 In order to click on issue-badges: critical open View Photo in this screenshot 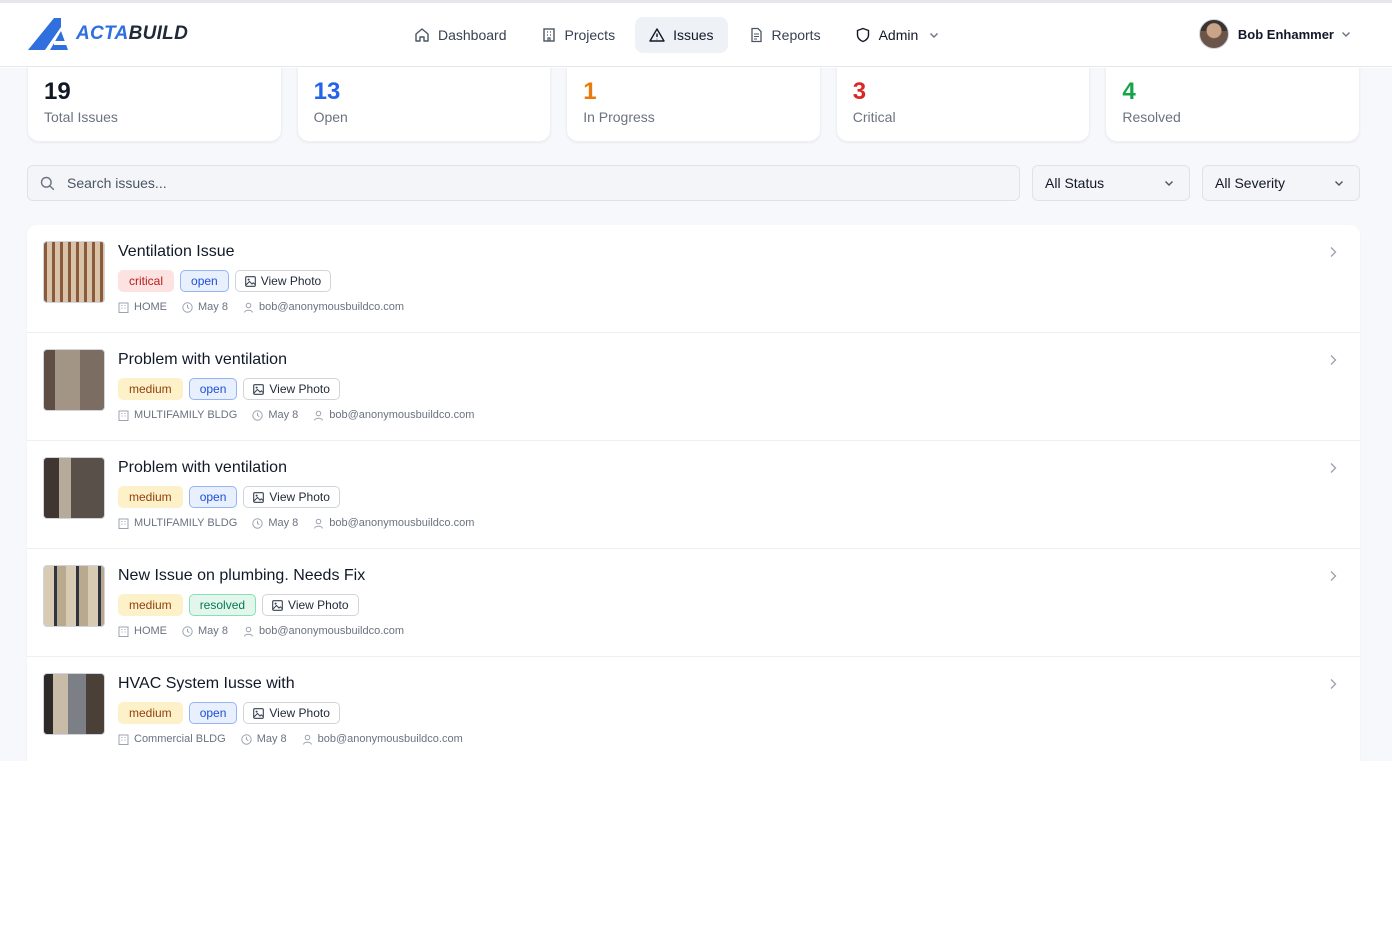, I will do `click(225, 281)`.